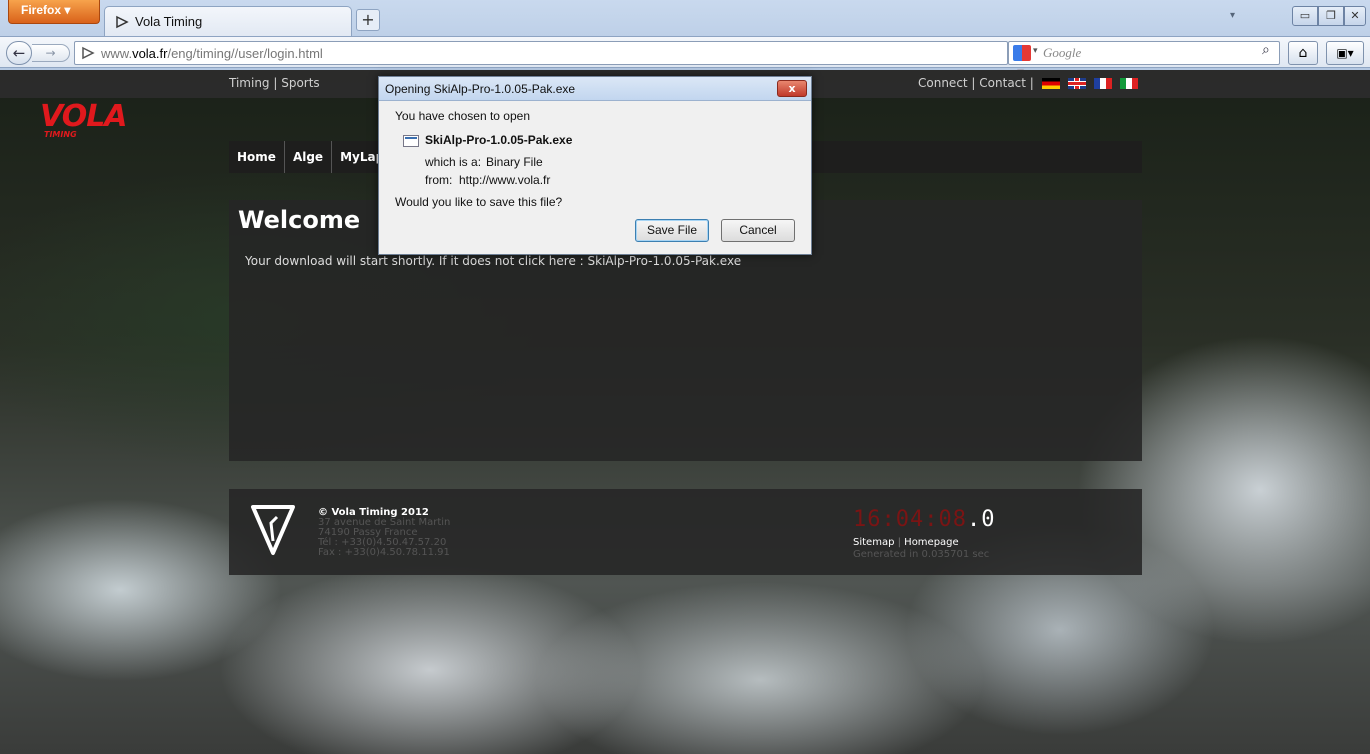 Image resolution: width=1370 pixels, height=754 pixels. What do you see at coordinates (976, 83) in the screenshot?
I see `connect-contact-links: Connect | Contact |` at bounding box center [976, 83].